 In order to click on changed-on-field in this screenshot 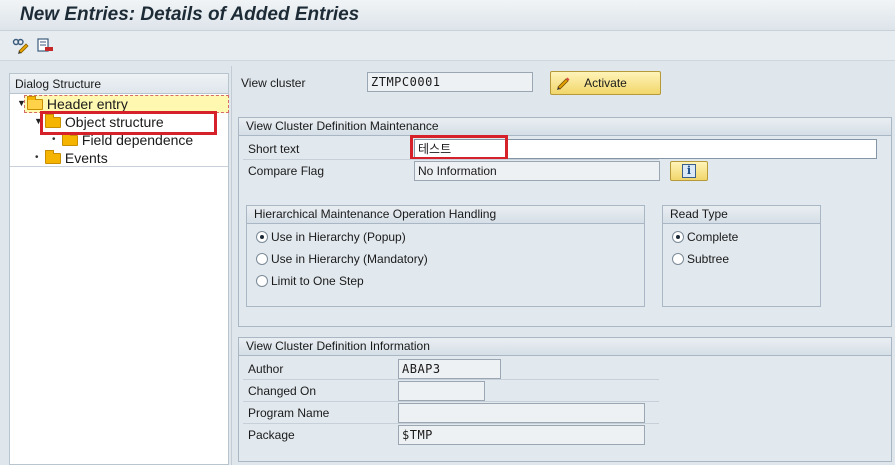, I will do `click(441, 391)`.